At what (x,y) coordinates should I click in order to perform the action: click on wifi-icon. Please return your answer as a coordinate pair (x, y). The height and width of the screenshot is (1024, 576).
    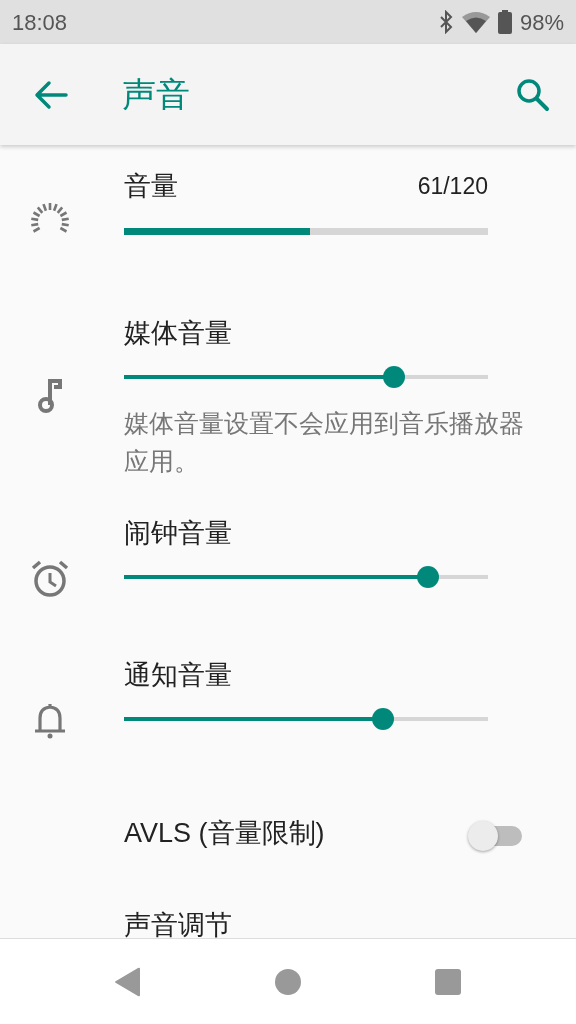
    Looking at the image, I should click on (475, 22).